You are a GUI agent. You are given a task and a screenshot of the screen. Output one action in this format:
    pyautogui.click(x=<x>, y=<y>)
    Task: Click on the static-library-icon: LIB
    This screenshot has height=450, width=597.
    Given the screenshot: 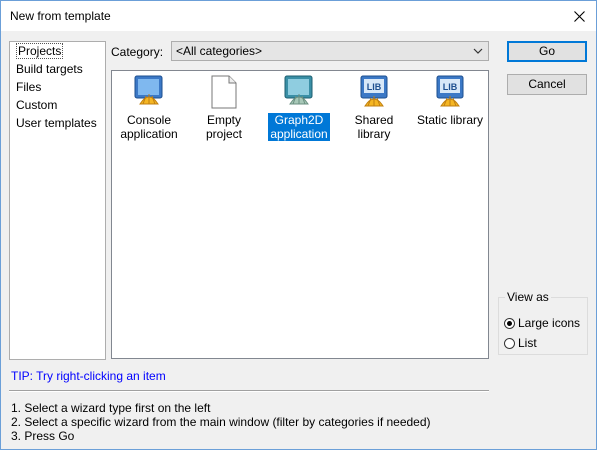 What is the action you would take?
    pyautogui.click(x=450, y=91)
    